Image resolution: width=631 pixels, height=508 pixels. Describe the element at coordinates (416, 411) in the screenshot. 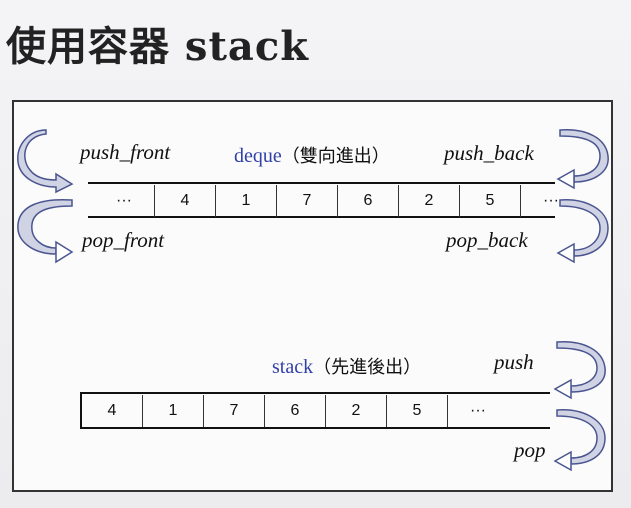

I see `stack-cell: 5` at that location.